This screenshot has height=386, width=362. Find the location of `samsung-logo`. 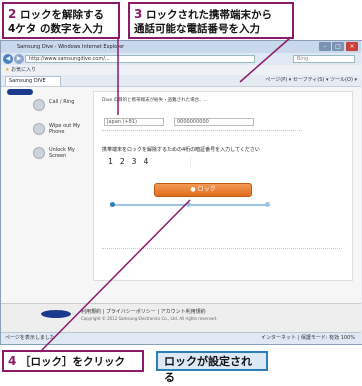

samsung-logo is located at coordinates (56, 314).